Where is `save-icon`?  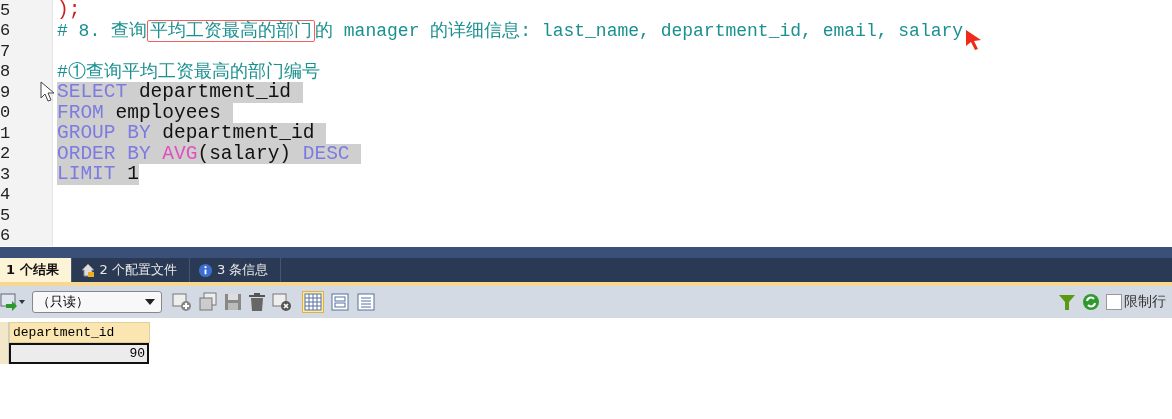
save-icon is located at coordinates (233, 302).